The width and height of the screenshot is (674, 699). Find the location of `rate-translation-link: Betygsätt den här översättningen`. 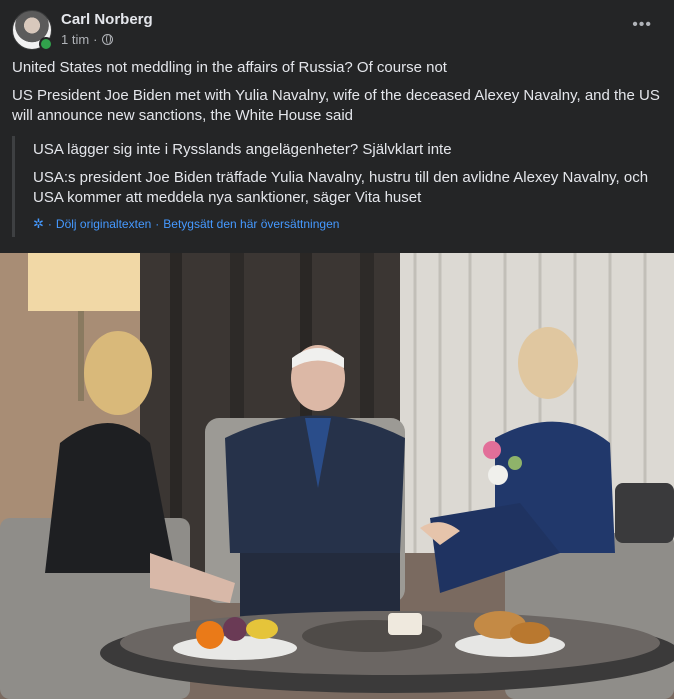

rate-translation-link: Betygsätt den här översättningen is located at coordinates (251, 224).